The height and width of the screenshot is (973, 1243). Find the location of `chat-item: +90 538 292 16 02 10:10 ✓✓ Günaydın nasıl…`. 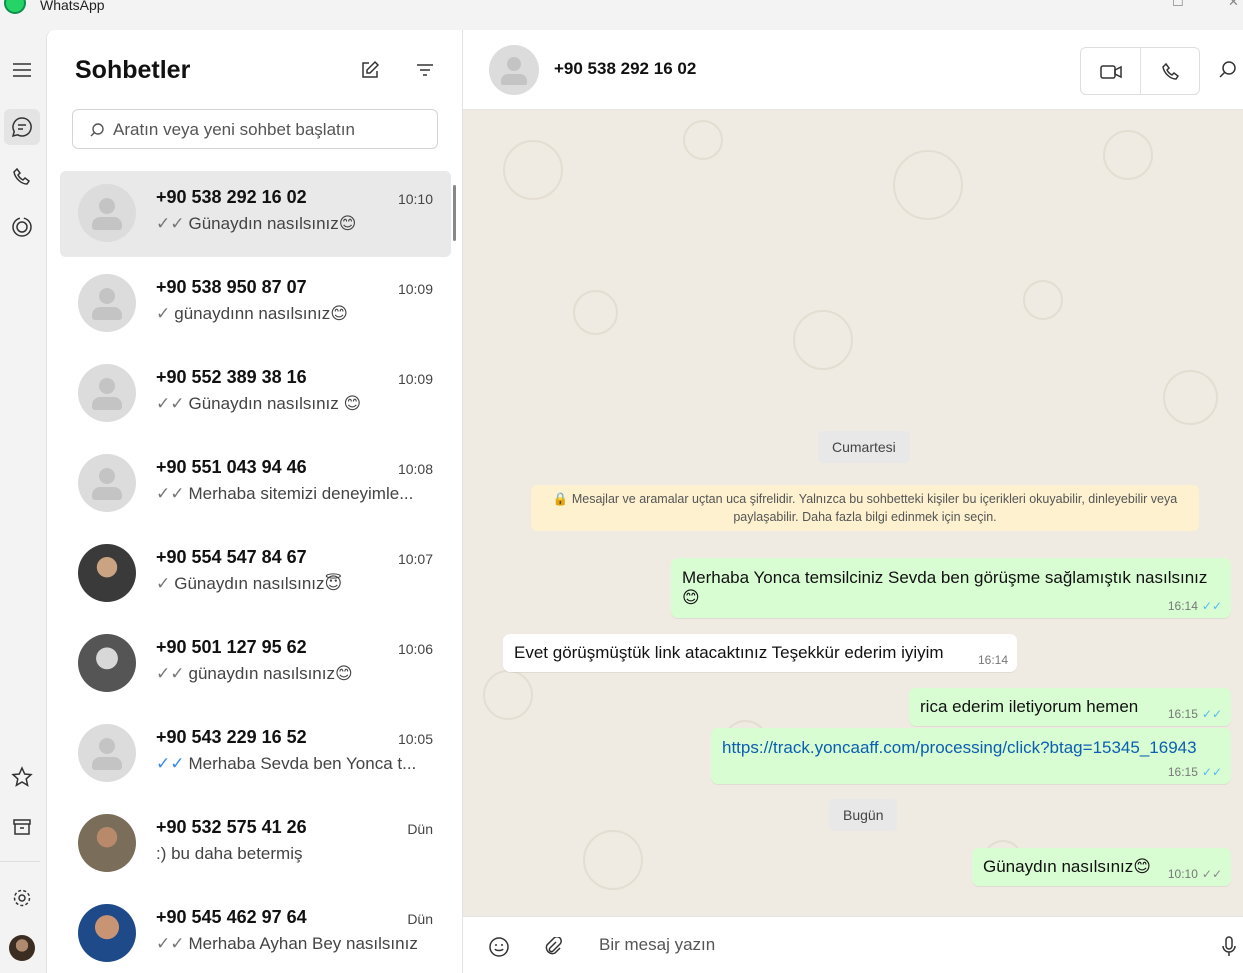

chat-item: +90 538 292 16 02 10:10 ✓✓ Günaydın nasıl… is located at coordinates (255, 214).